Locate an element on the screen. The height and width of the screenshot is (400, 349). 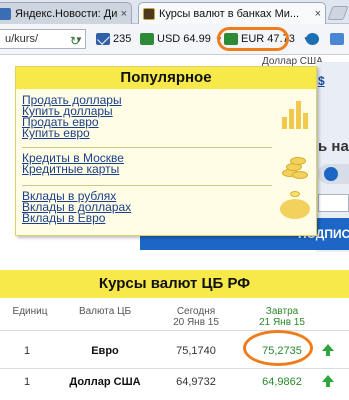
tab-currency-rates: Курсы валют в банках Ми... × is located at coordinates (232, 13).